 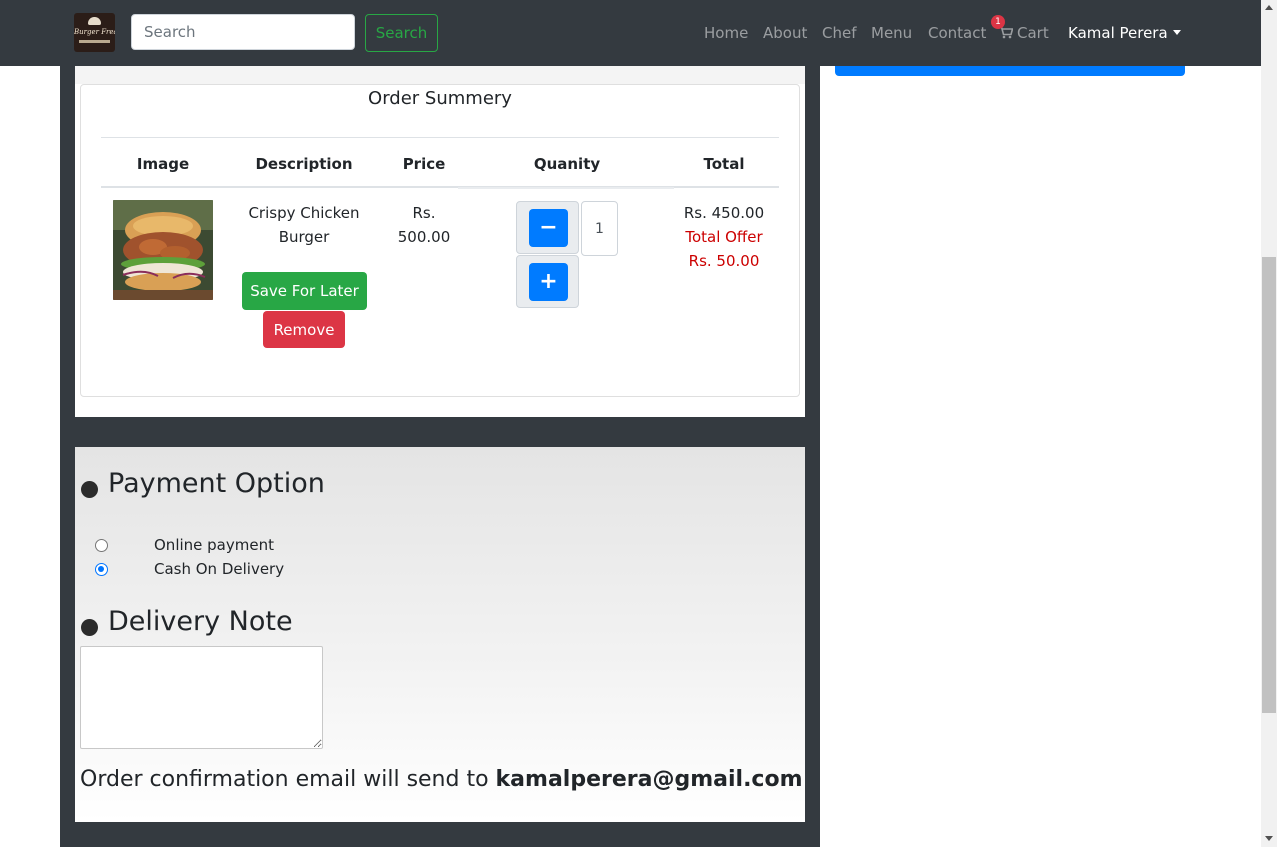 I want to click on remove-button: Remove, so click(x=304, y=329).